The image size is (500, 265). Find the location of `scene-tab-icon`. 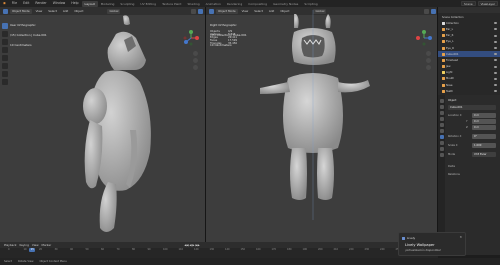

scene-tab-icon is located at coordinates (441, 125).